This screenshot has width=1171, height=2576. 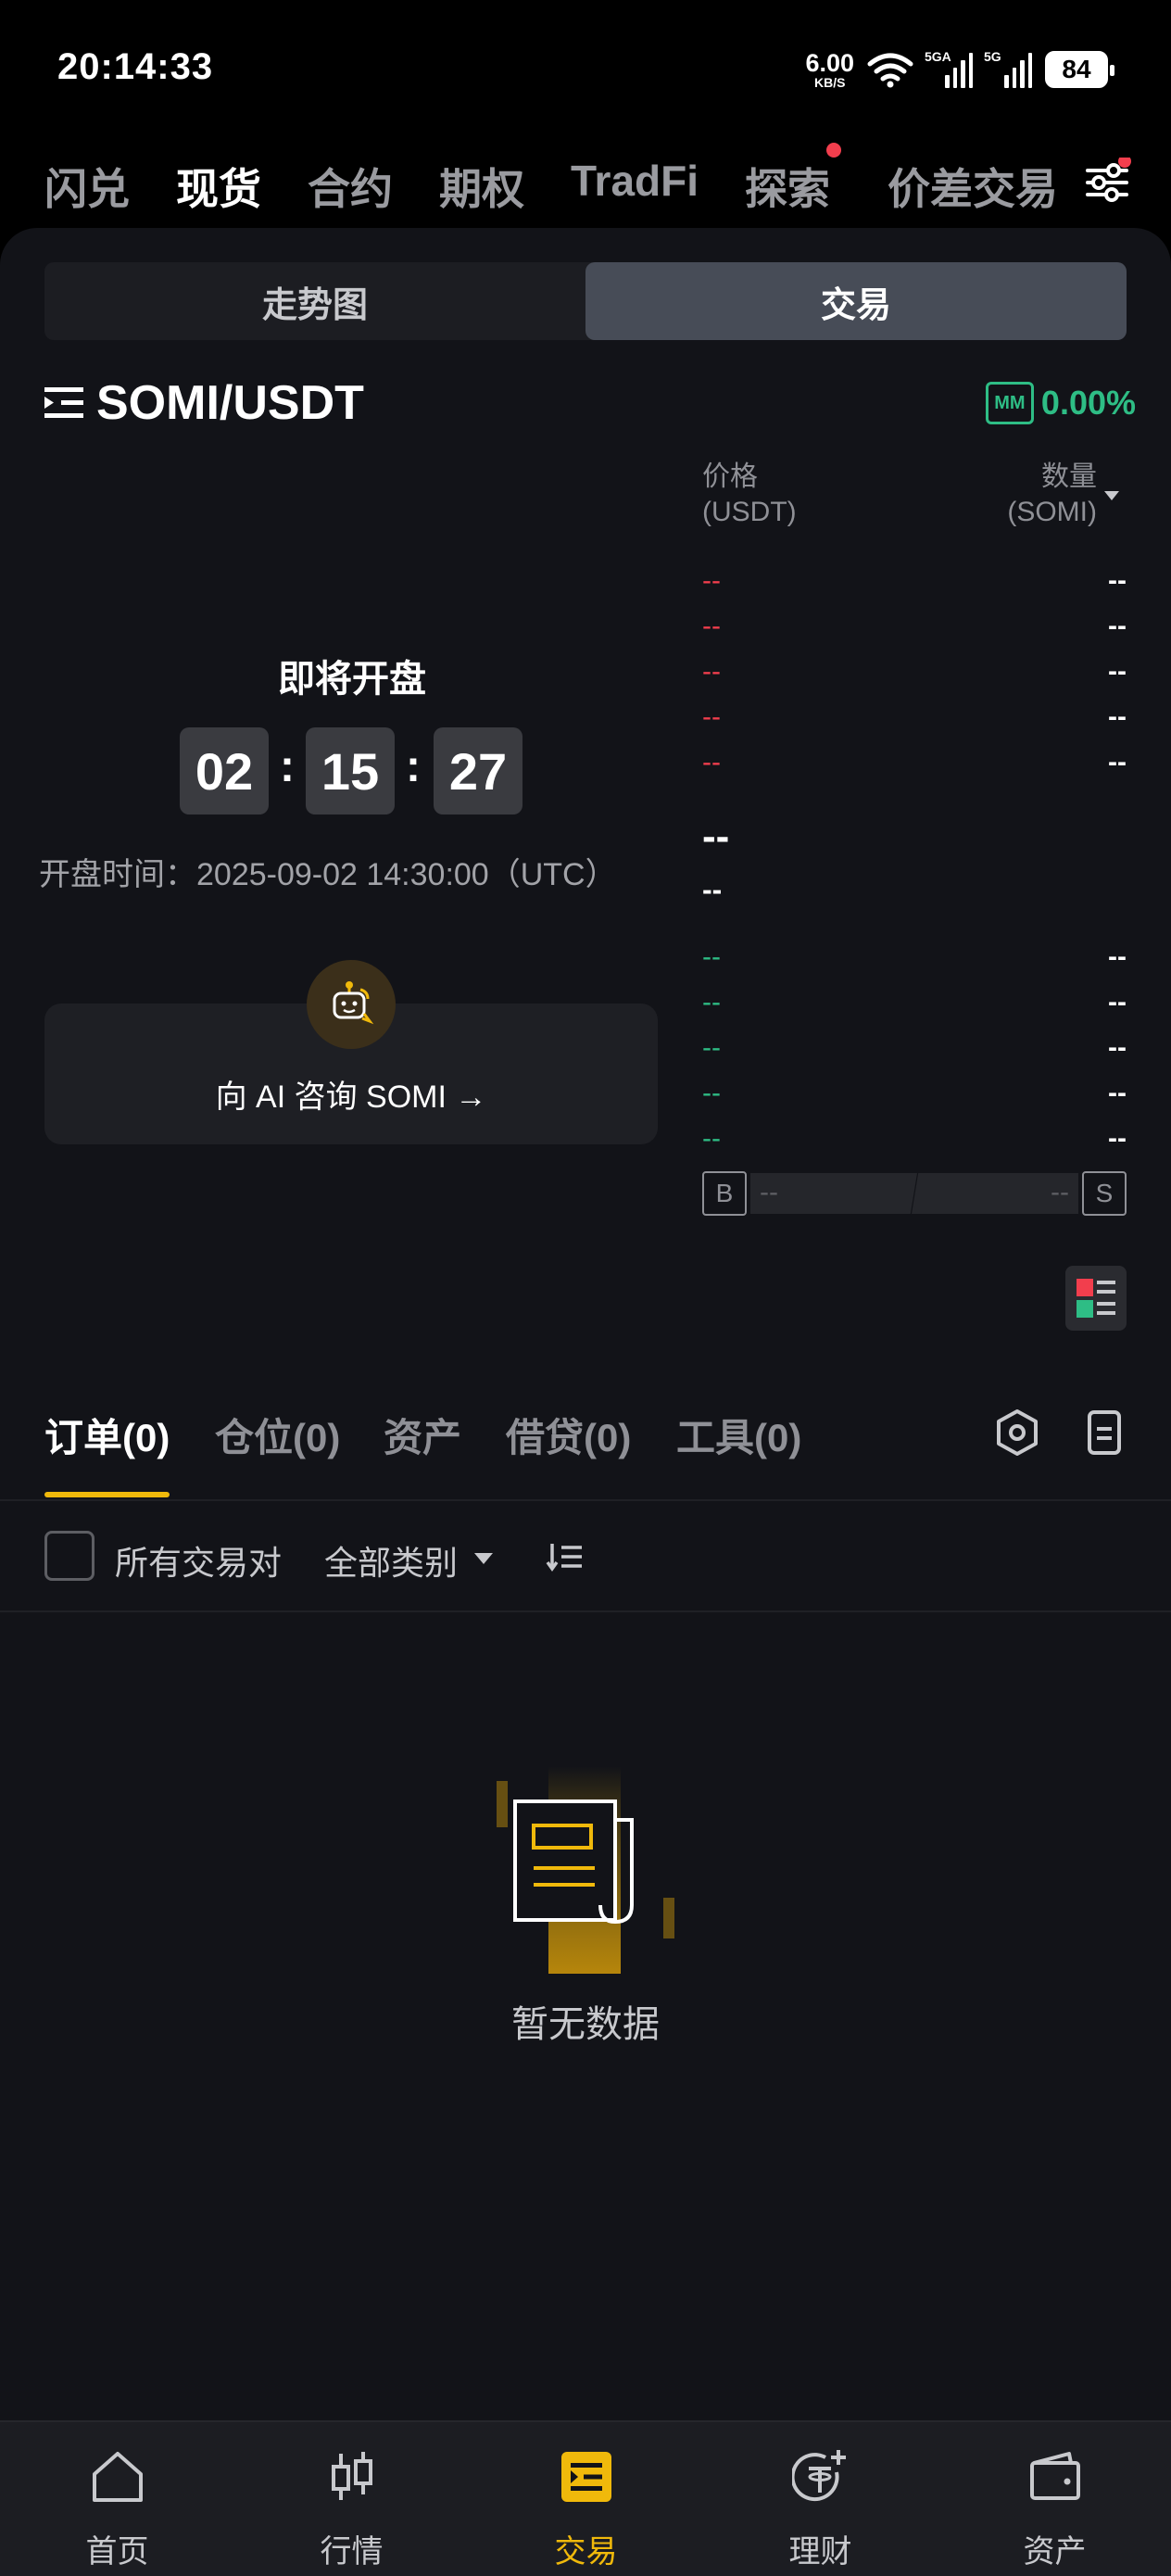 What do you see at coordinates (482, 186) in the screenshot?
I see `tab-options: 期权` at bounding box center [482, 186].